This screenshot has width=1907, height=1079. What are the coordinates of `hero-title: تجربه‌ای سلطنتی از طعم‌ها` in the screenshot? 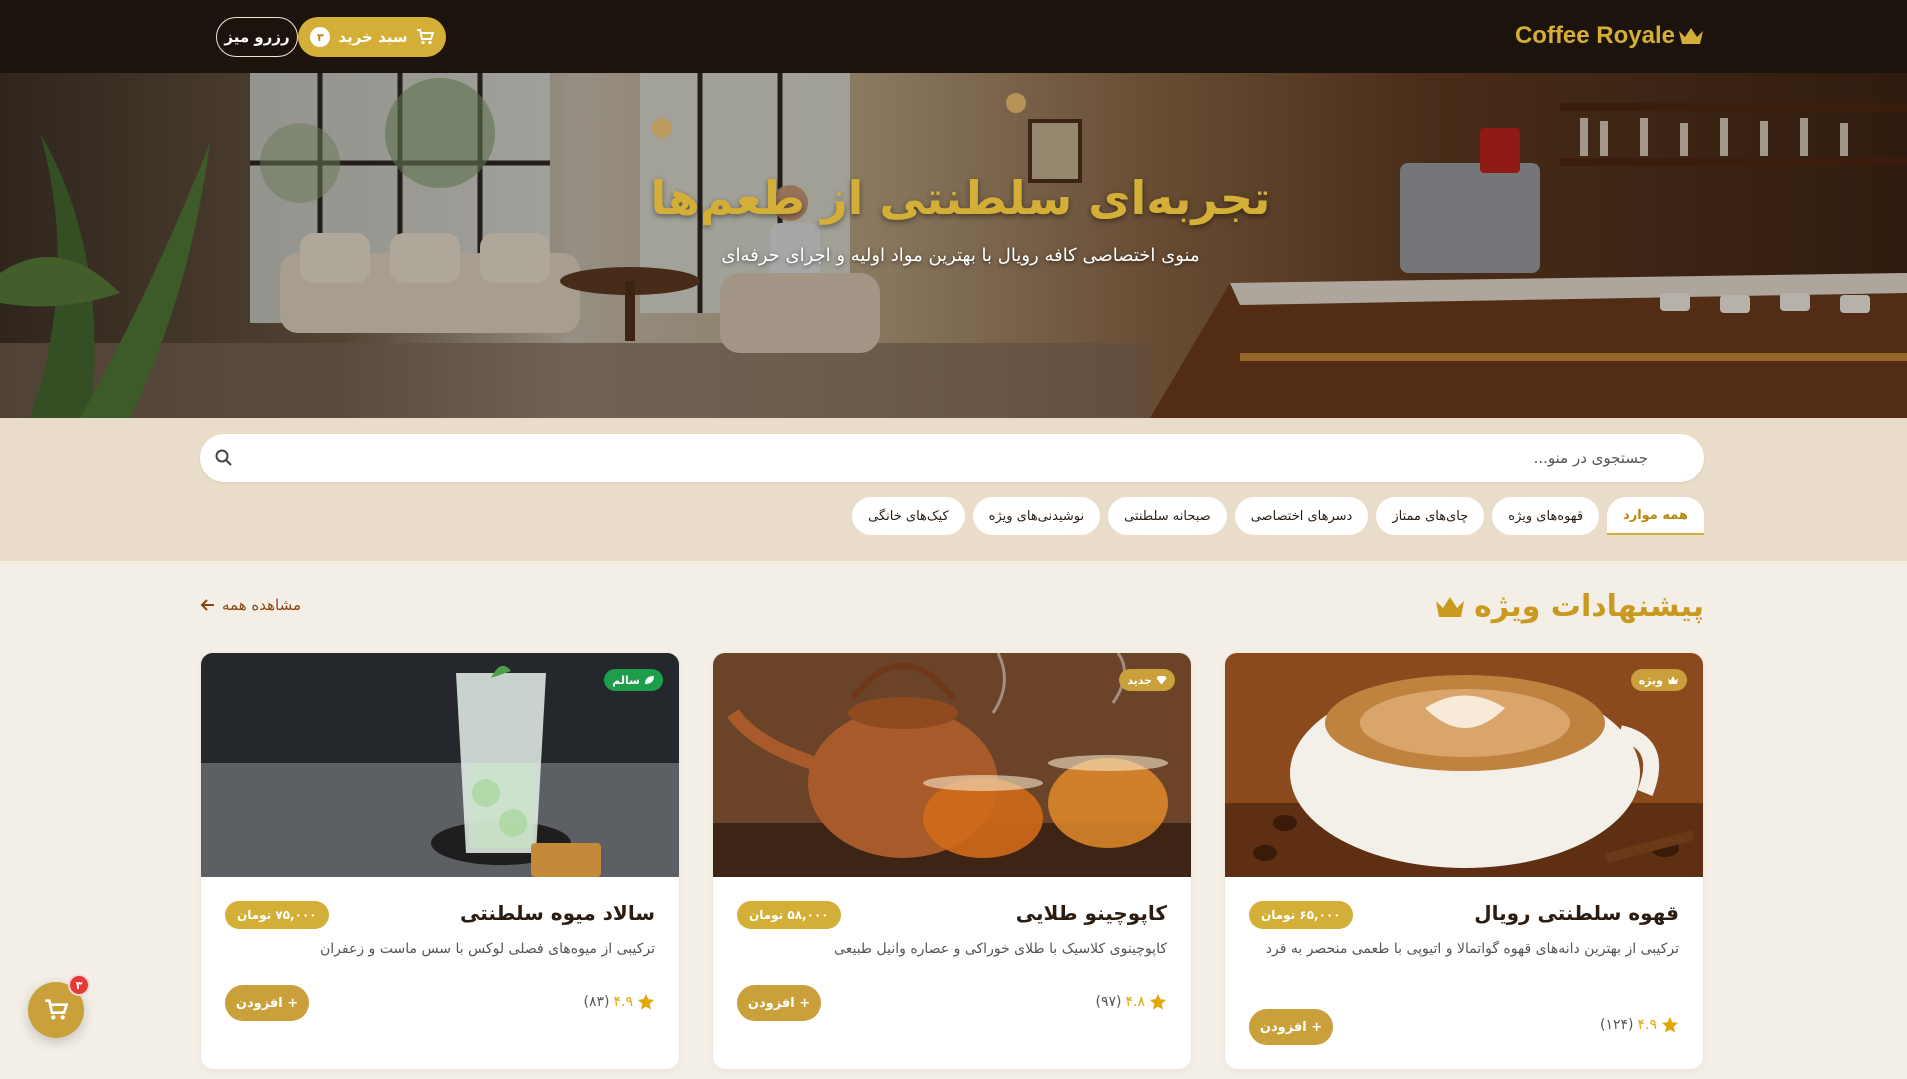 It's located at (960, 198).